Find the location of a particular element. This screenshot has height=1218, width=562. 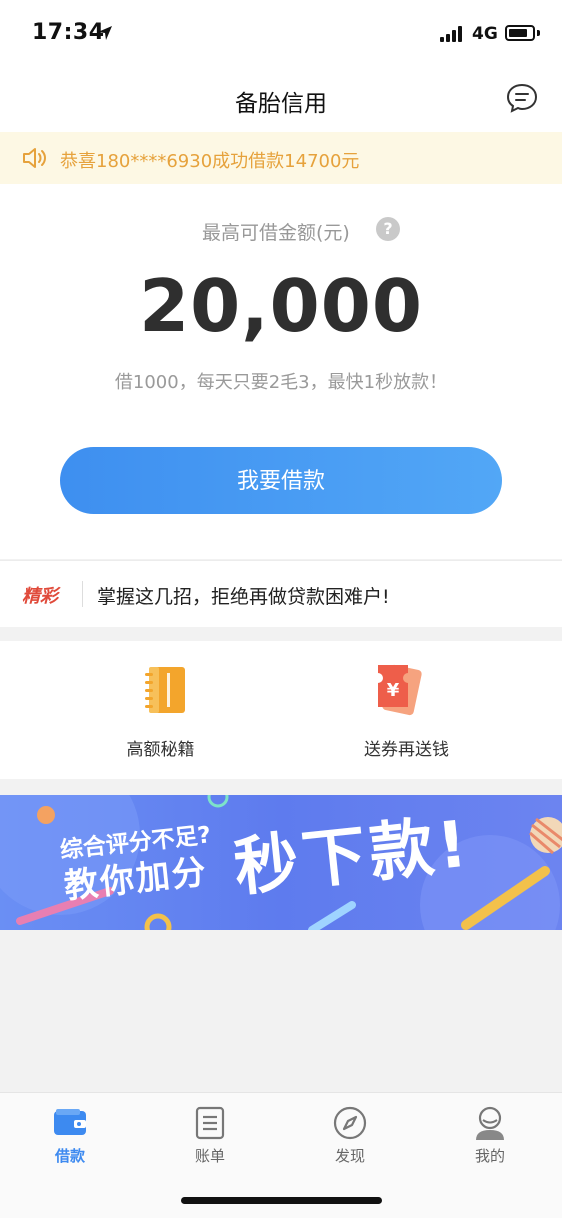

nav-bar: 备胎信用 is located at coordinates (281, 99).